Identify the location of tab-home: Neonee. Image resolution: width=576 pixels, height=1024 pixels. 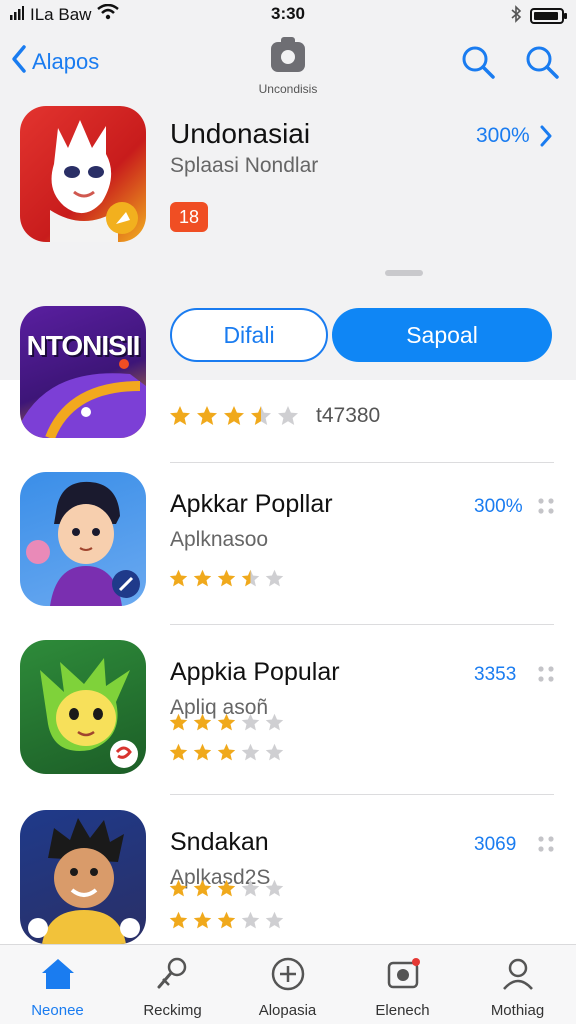
(57, 987).